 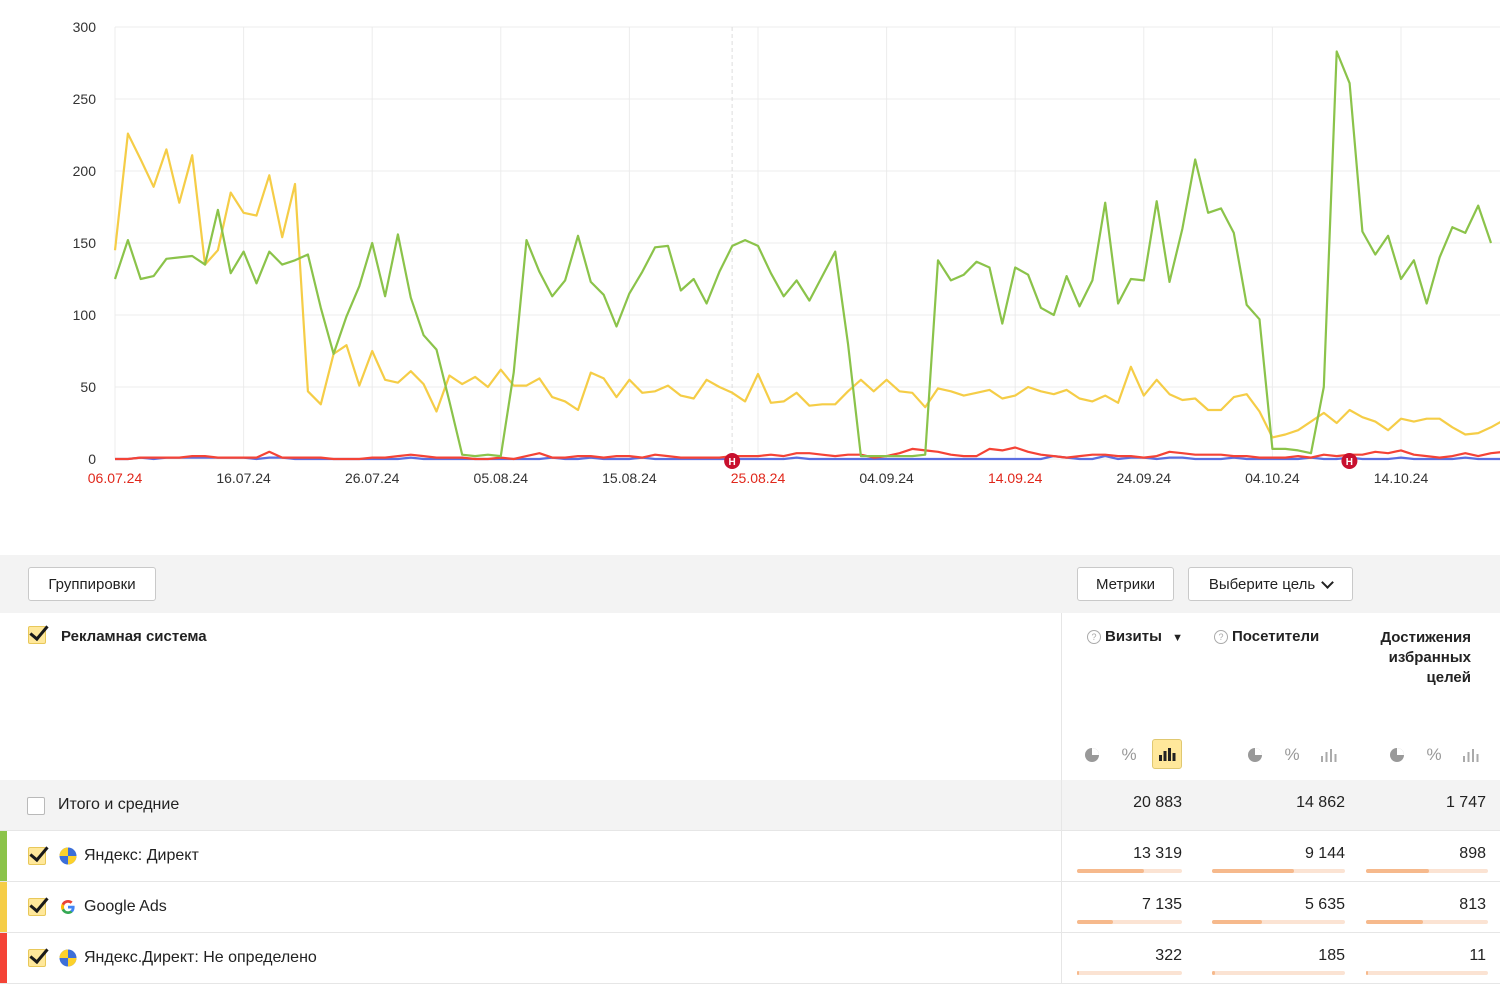 What do you see at coordinates (1157, 802) in the screenshot?
I see `total-visits: 20 883` at bounding box center [1157, 802].